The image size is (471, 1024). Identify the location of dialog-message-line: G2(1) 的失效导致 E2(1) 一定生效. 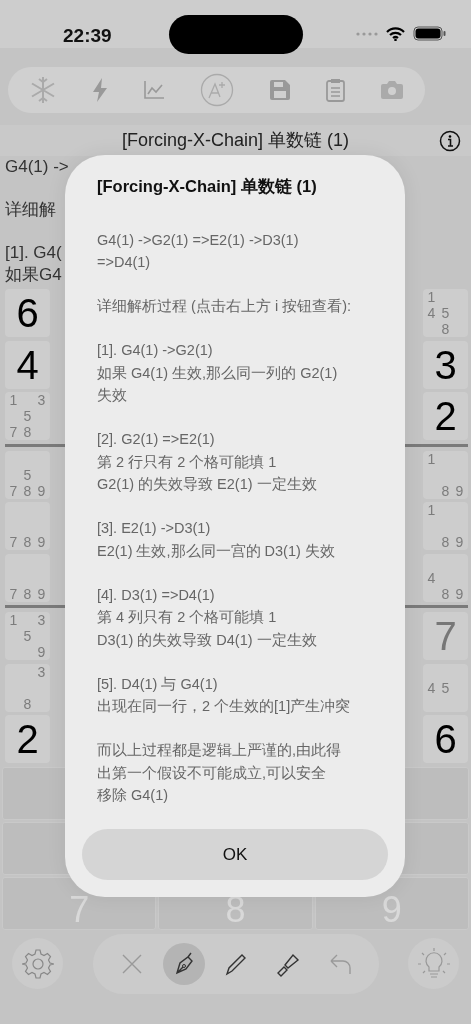
(207, 485).